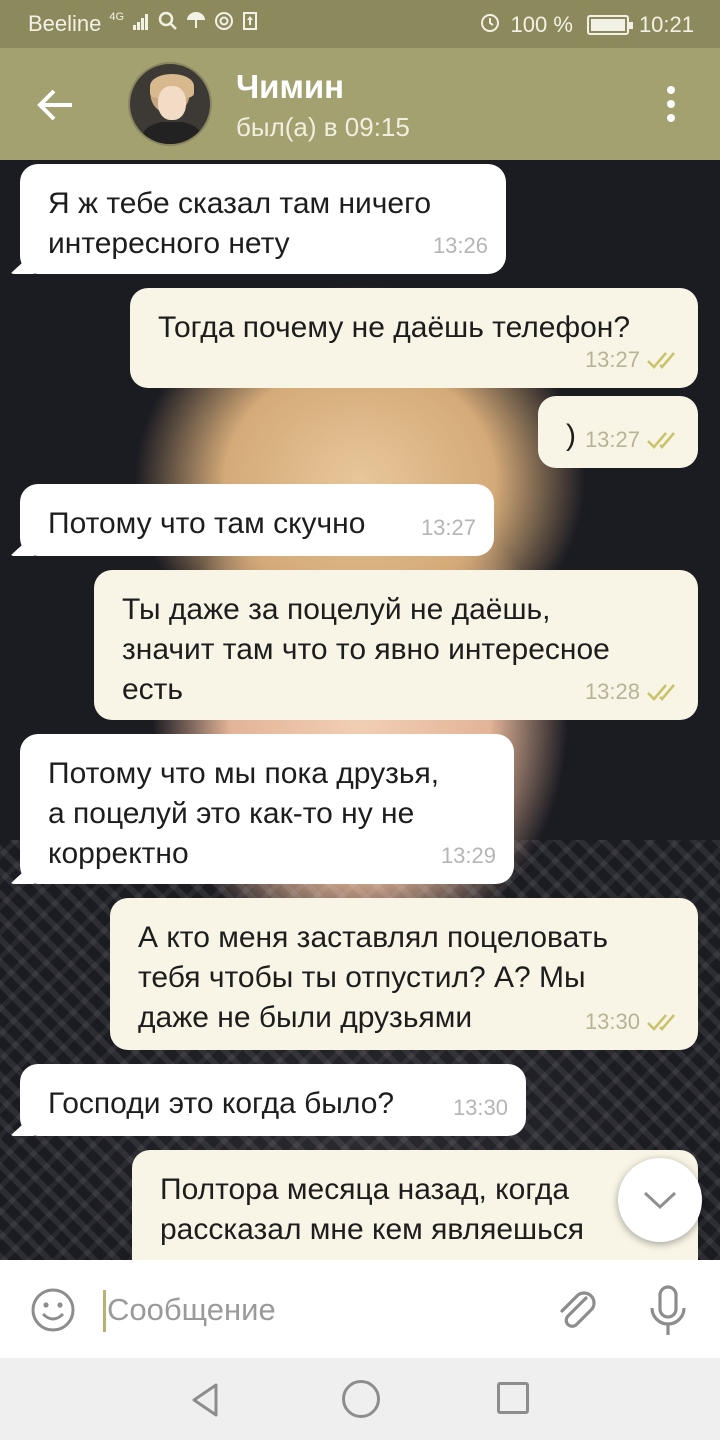 The image size is (720, 1440). What do you see at coordinates (206, 1400) in the screenshot?
I see `nav-back-icon` at bounding box center [206, 1400].